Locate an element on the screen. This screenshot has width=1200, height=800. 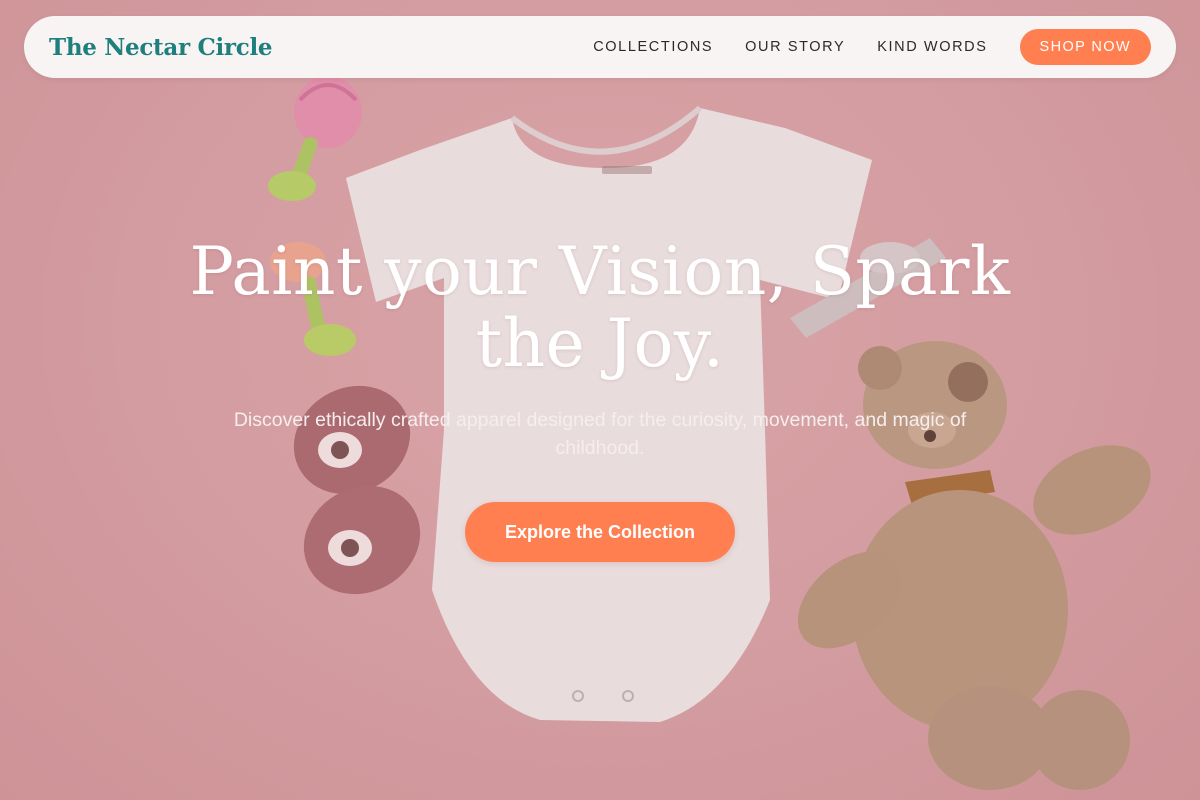
shop-now-button: SHOP NOW is located at coordinates (1085, 47).